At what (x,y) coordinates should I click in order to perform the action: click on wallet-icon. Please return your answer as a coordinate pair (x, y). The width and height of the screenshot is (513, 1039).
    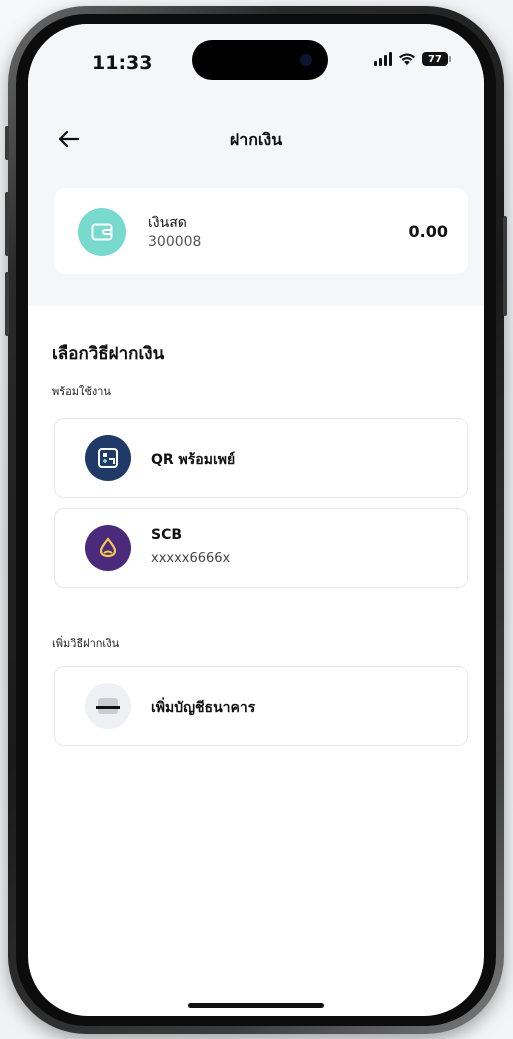
    Looking at the image, I should click on (102, 232).